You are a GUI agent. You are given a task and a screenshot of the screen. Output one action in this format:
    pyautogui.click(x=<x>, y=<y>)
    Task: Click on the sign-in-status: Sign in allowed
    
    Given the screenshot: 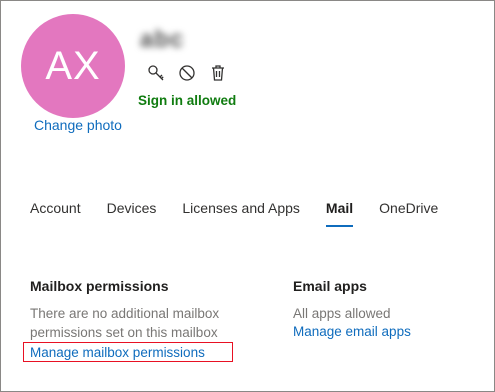 What is the action you would take?
    pyautogui.click(x=187, y=100)
    